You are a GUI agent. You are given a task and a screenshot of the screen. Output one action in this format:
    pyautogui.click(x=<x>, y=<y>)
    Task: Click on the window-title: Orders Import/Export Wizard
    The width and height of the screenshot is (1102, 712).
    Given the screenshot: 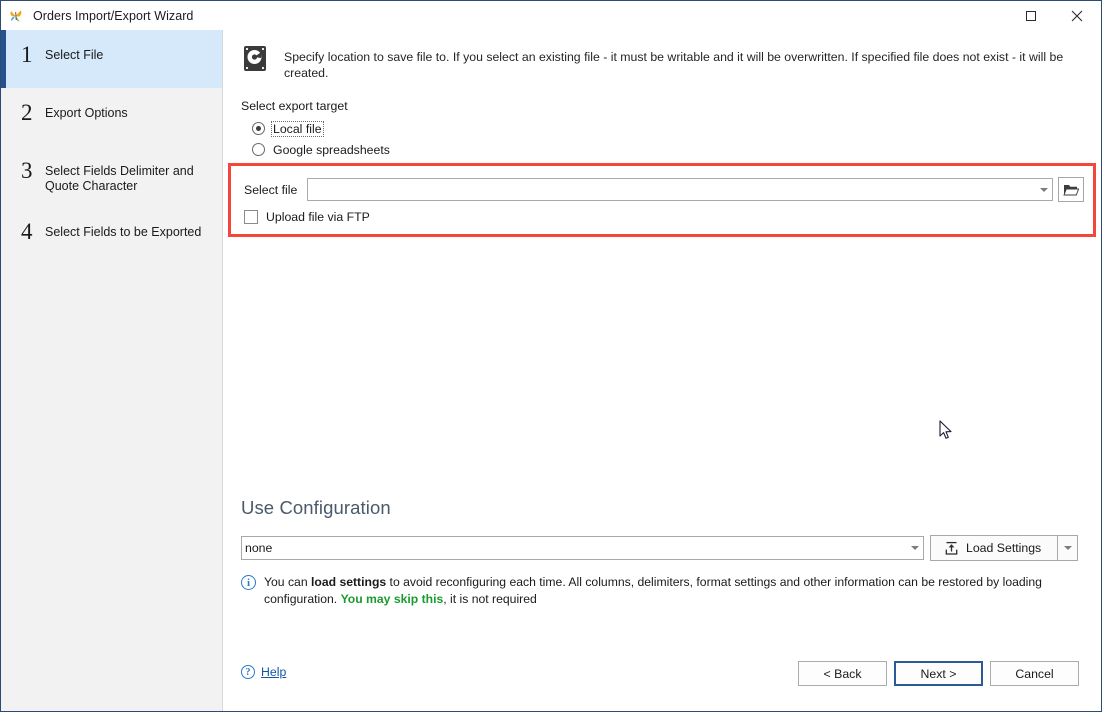 What is the action you would take?
    pyautogui.click(x=113, y=15)
    